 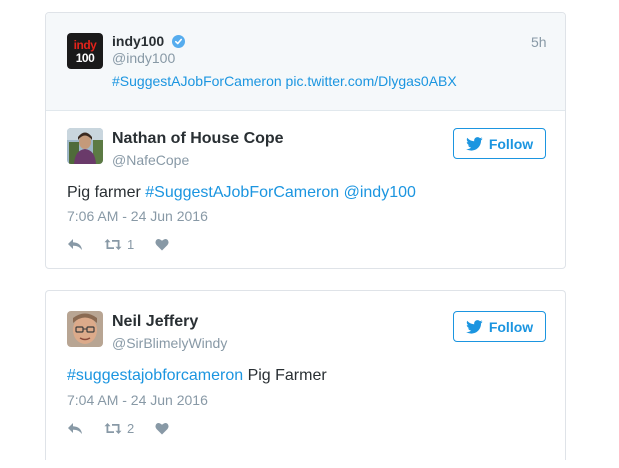 What do you see at coordinates (197, 81) in the screenshot?
I see `quoted-hashtag-link: #SuggestAJobForCameron` at bounding box center [197, 81].